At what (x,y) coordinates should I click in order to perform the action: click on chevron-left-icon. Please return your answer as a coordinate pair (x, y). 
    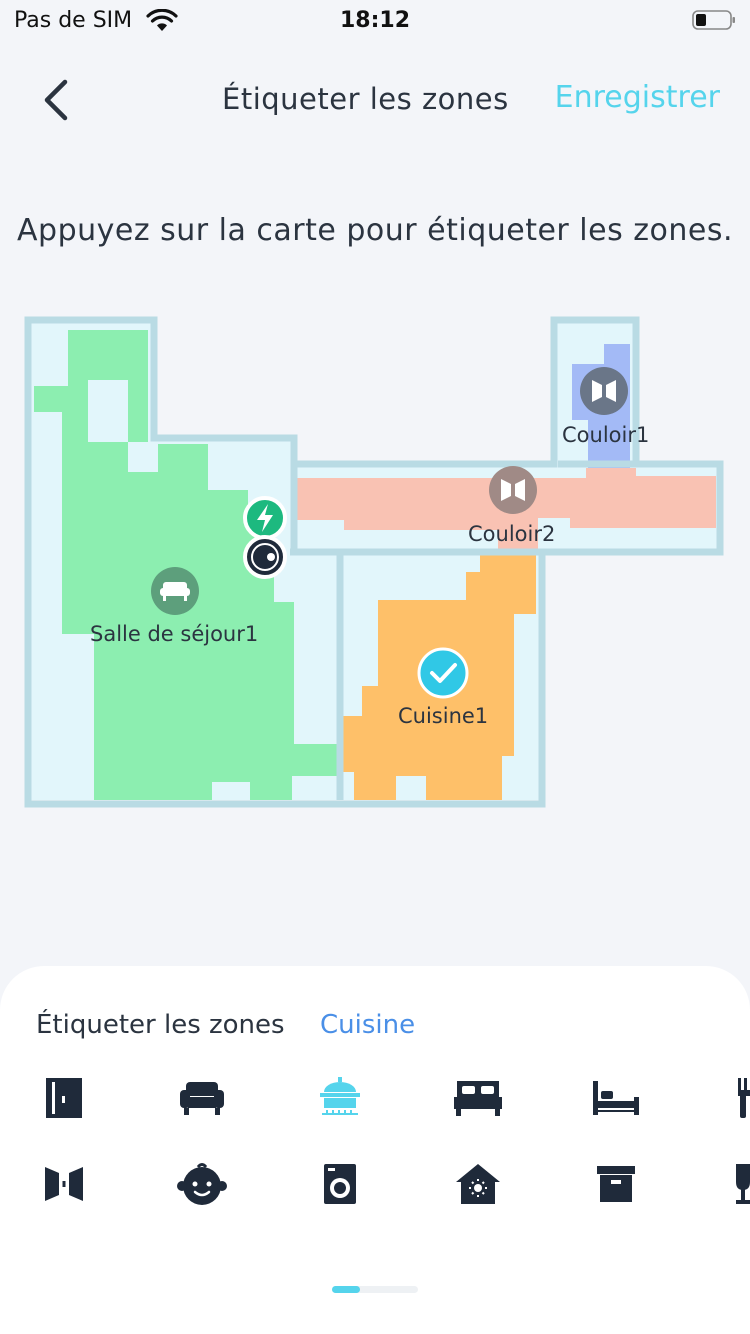
    Looking at the image, I should click on (56, 100).